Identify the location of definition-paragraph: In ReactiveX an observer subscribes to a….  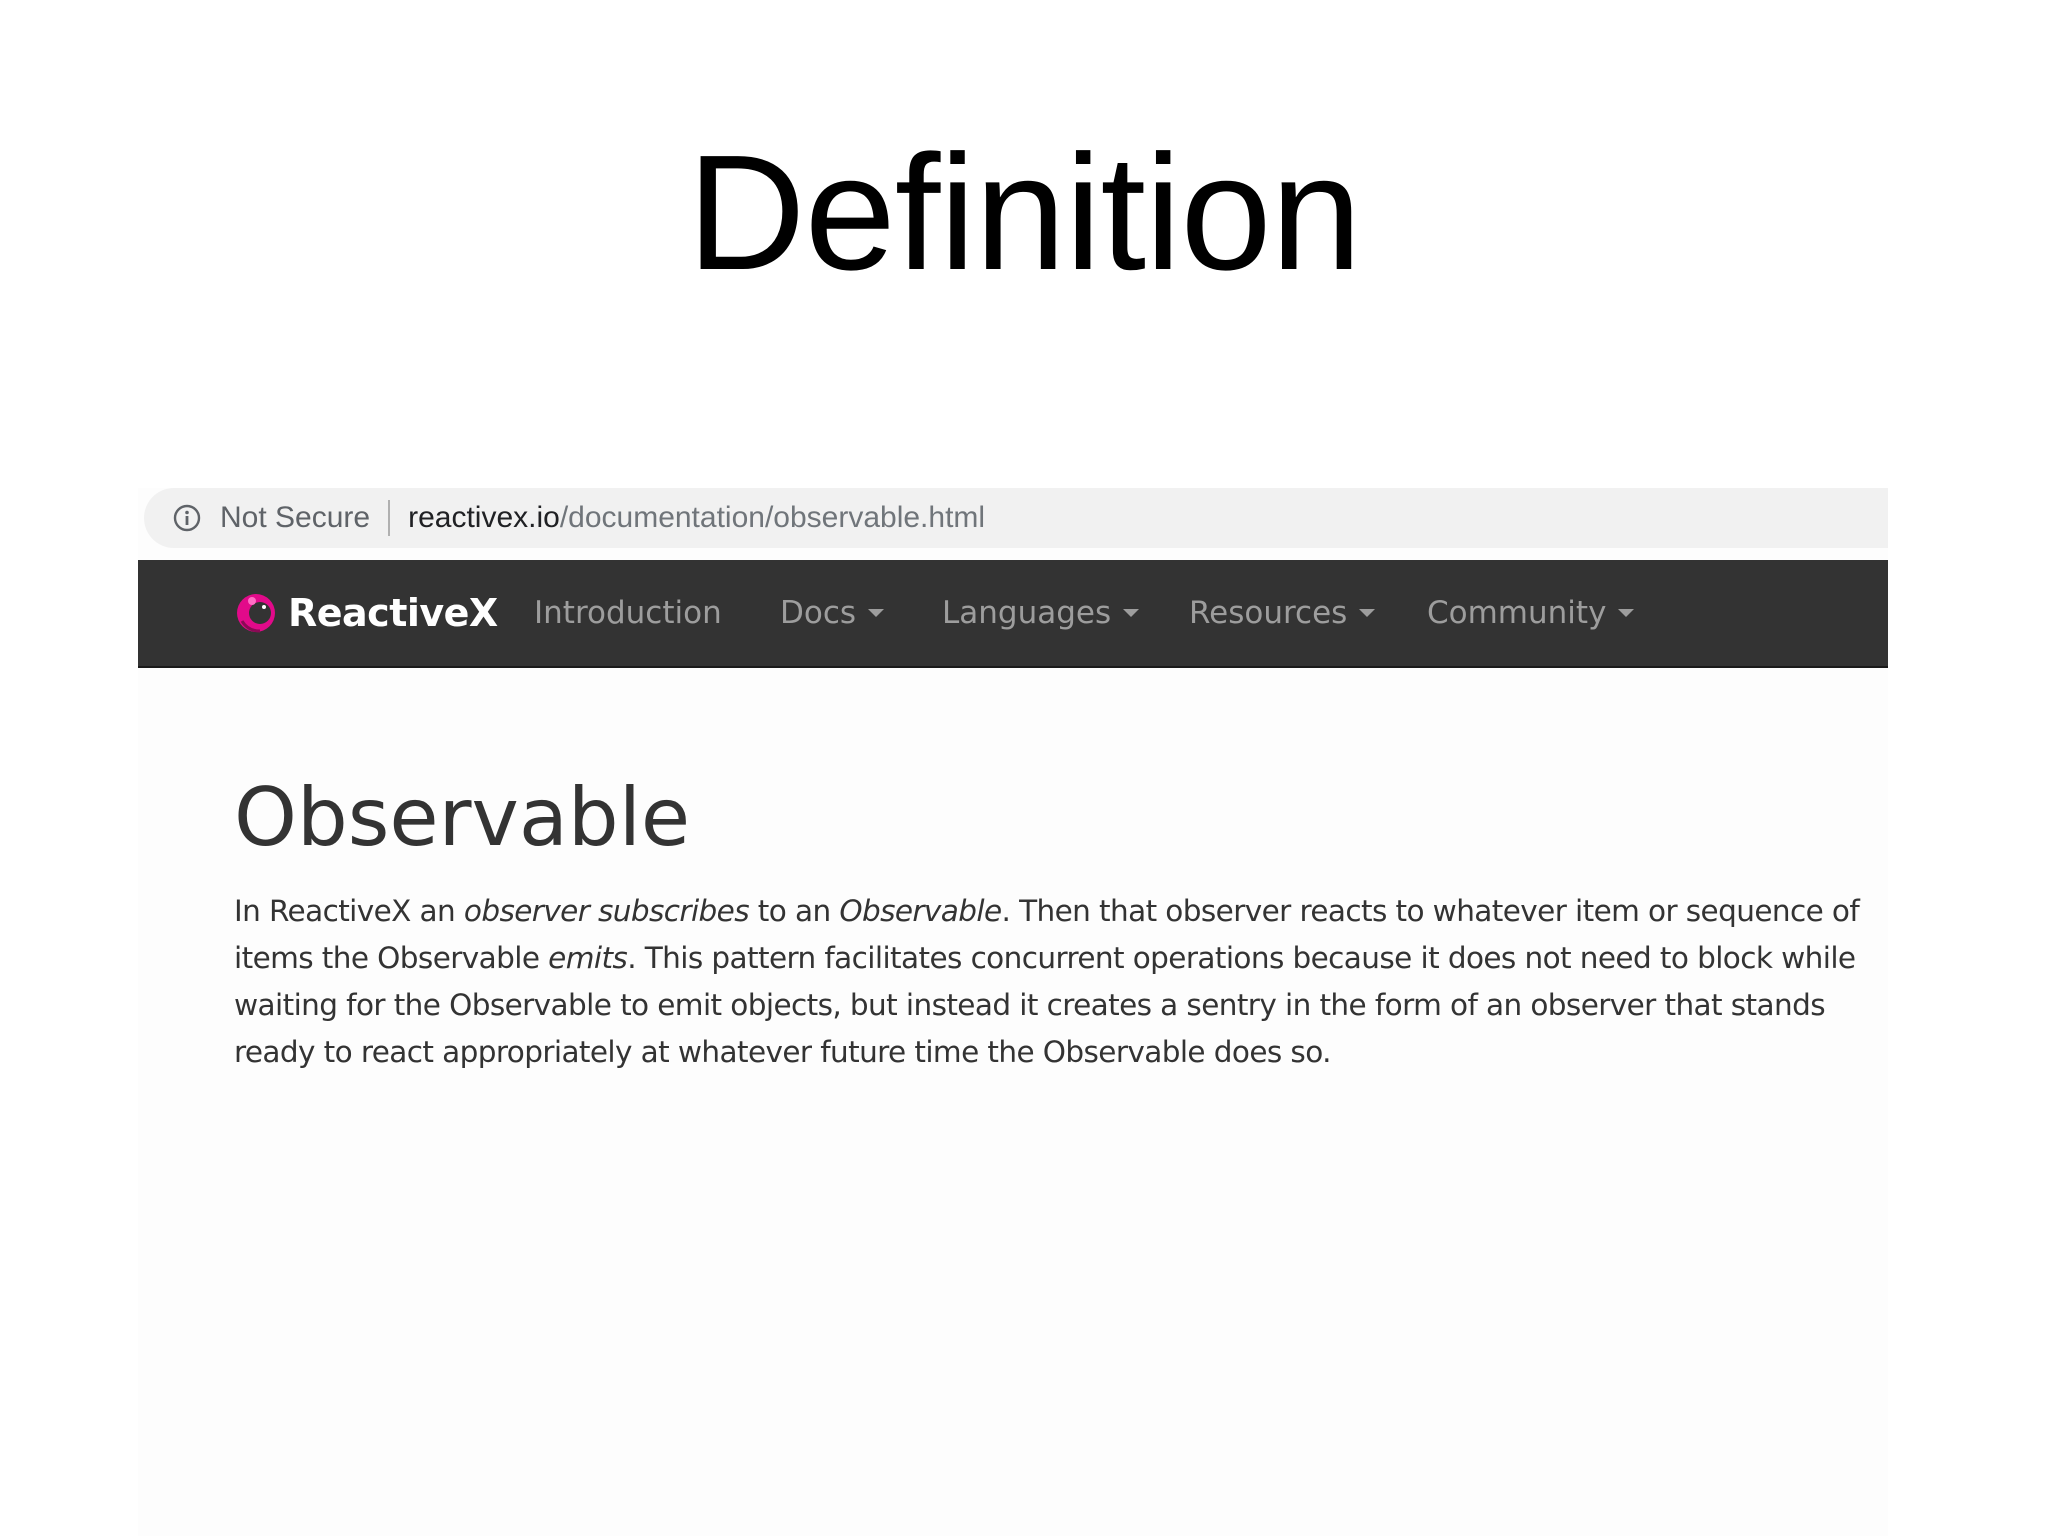
(1054, 982).